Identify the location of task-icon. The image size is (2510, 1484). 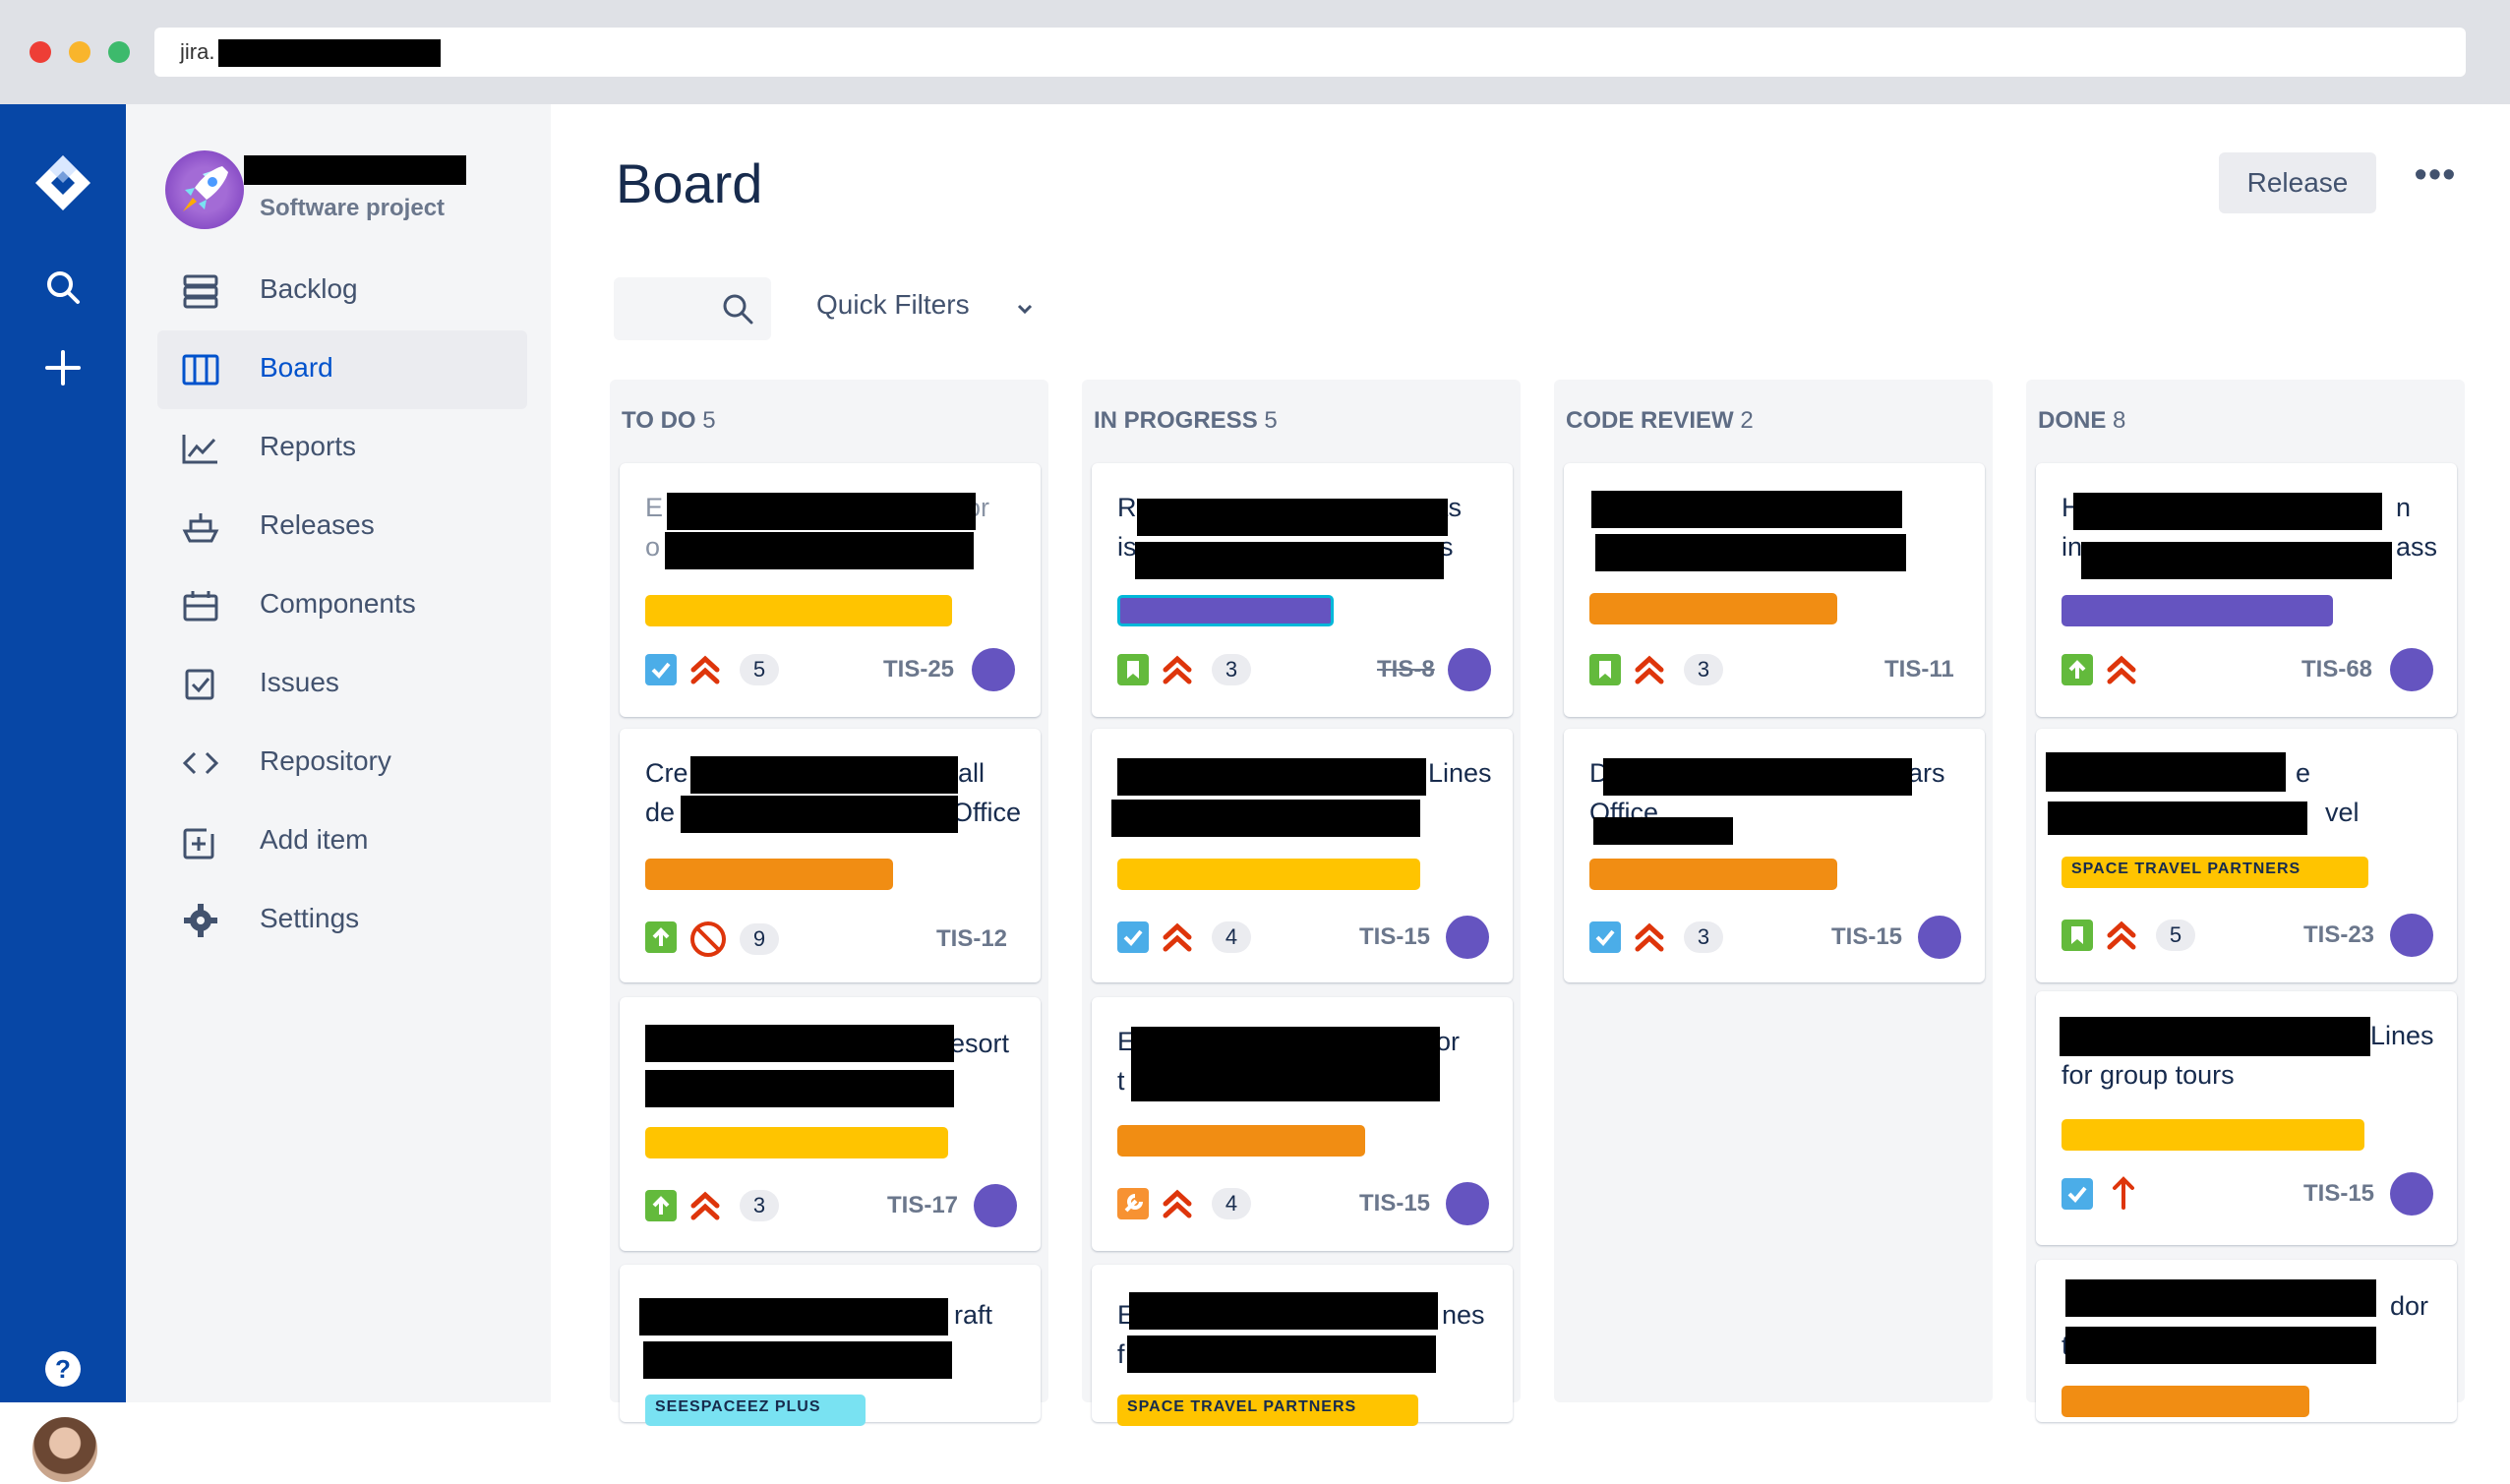
(1605, 937).